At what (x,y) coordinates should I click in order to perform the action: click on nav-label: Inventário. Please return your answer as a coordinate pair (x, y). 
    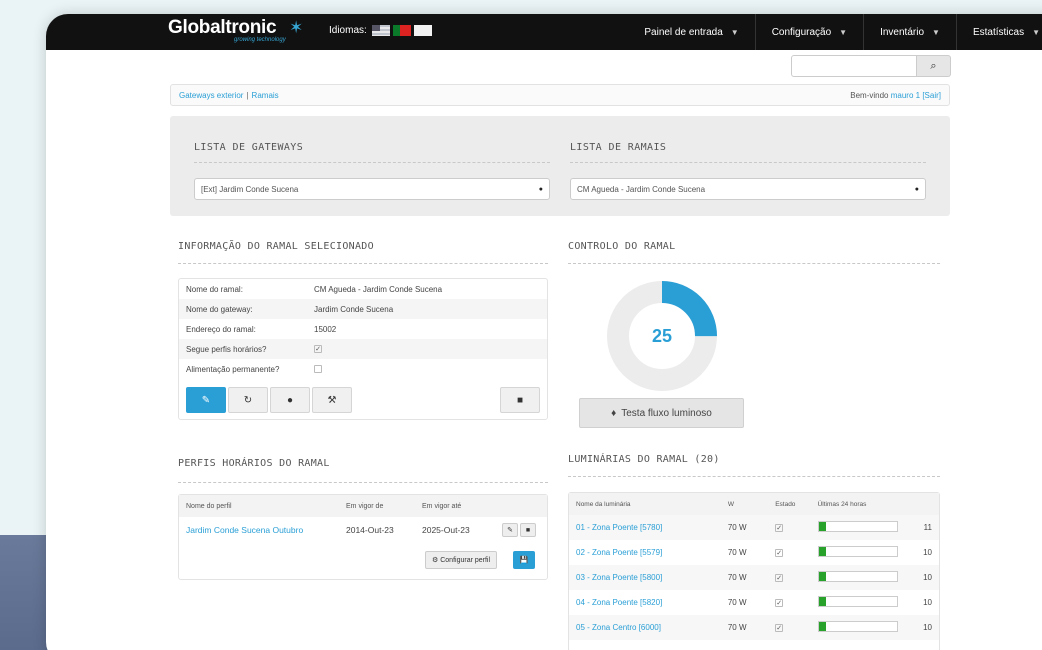
    Looking at the image, I should click on (902, 32).